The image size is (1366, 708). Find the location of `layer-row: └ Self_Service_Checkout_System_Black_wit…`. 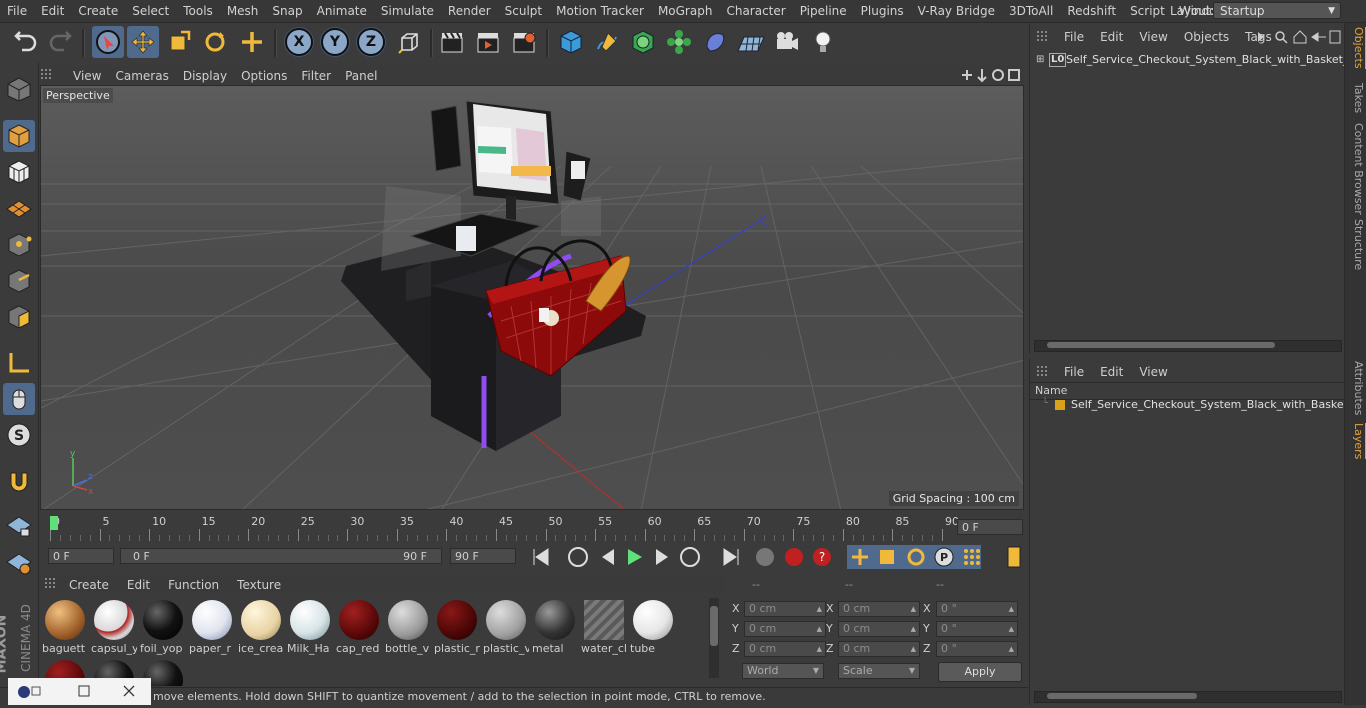

layer-row: └ Self_Service_Checkout_System_Black_wit… is located at coordinates (1187, 406).